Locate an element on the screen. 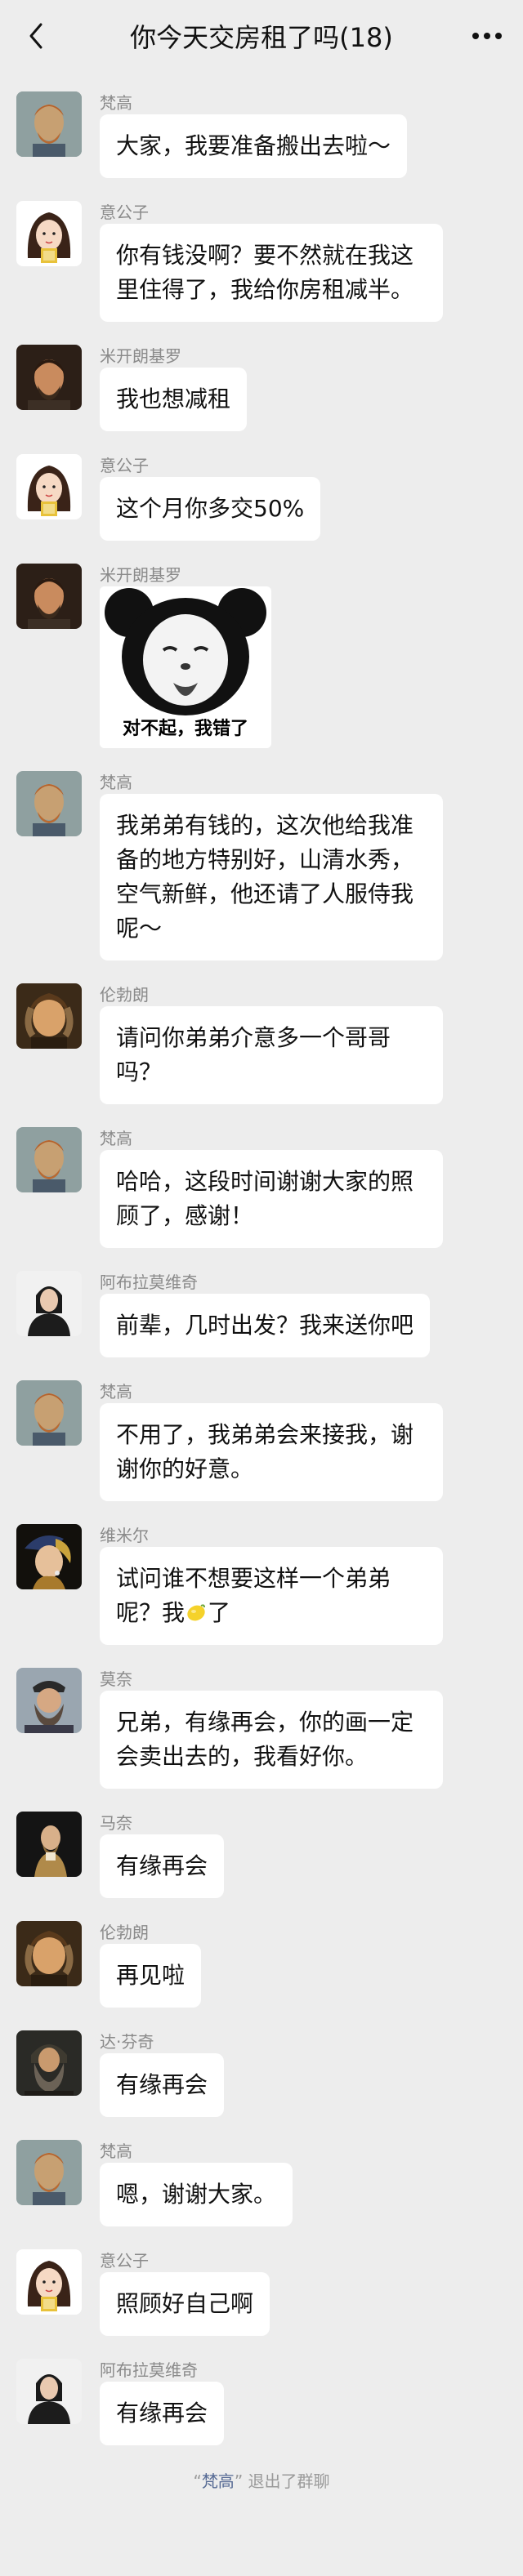  message-text: 试问谁不想要这样一个弟弟呢？我 is located at coordinates (253, 1595).